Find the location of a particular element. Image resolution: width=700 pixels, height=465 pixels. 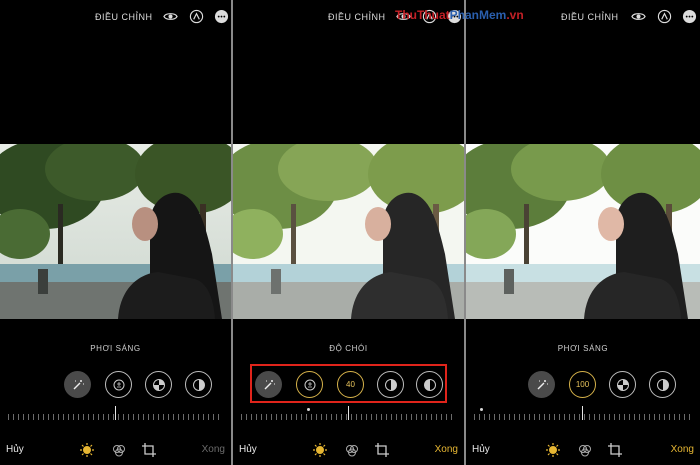

exposure-button: 100 is located at coordinates (582, 384).